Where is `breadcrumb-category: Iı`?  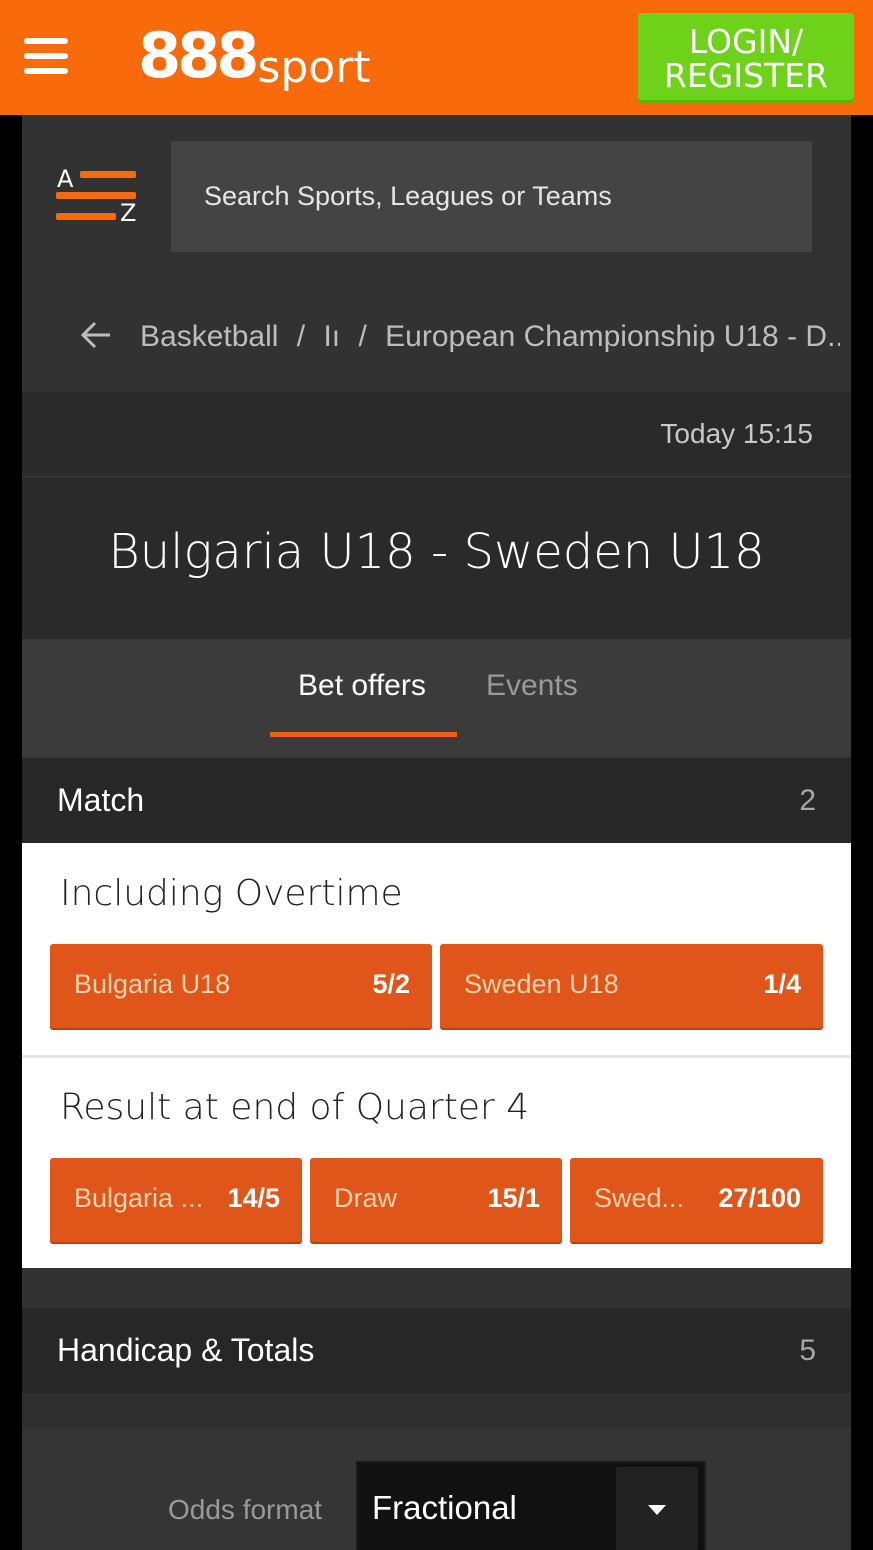 breadcrumb-category: Iı is located at coordinates (331, 336).